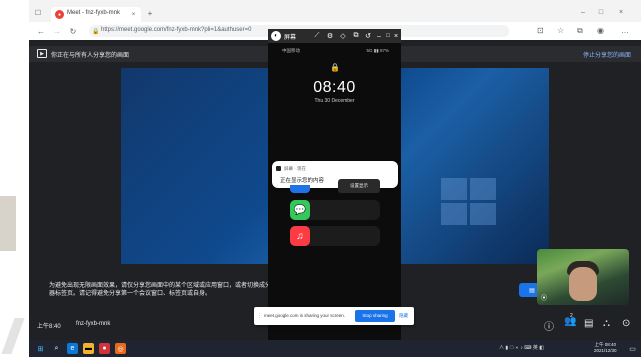 The height and width of the screenshot is (357, 641). I want to click on list-item: 💬, so click(335, 210).